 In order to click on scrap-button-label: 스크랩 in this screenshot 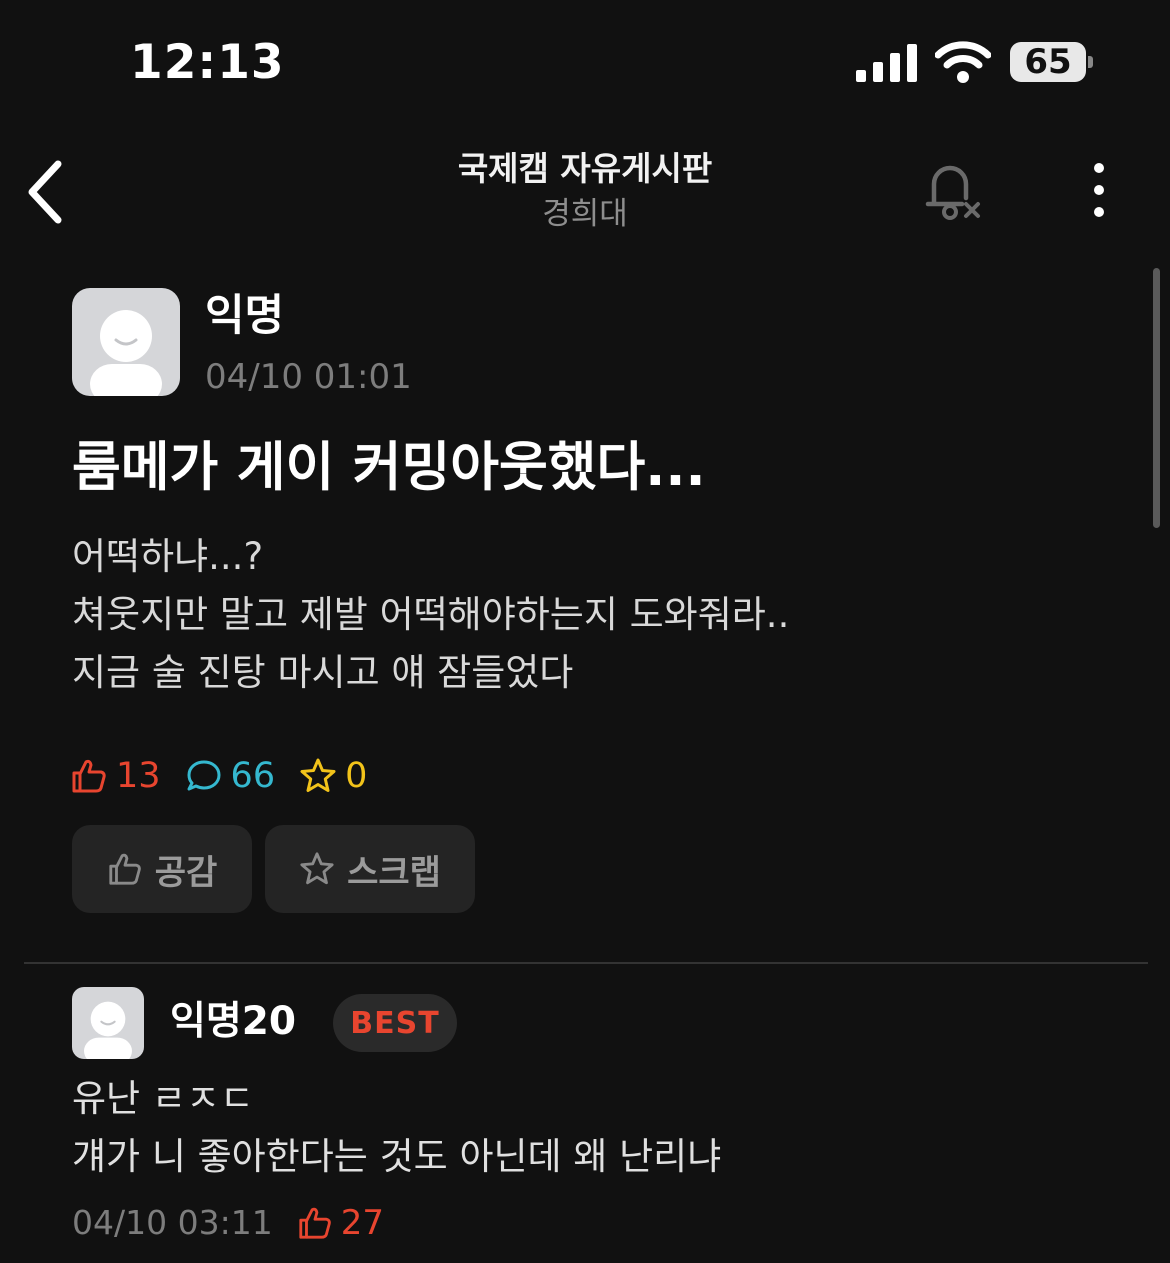, I will do `click(394, 872)`.